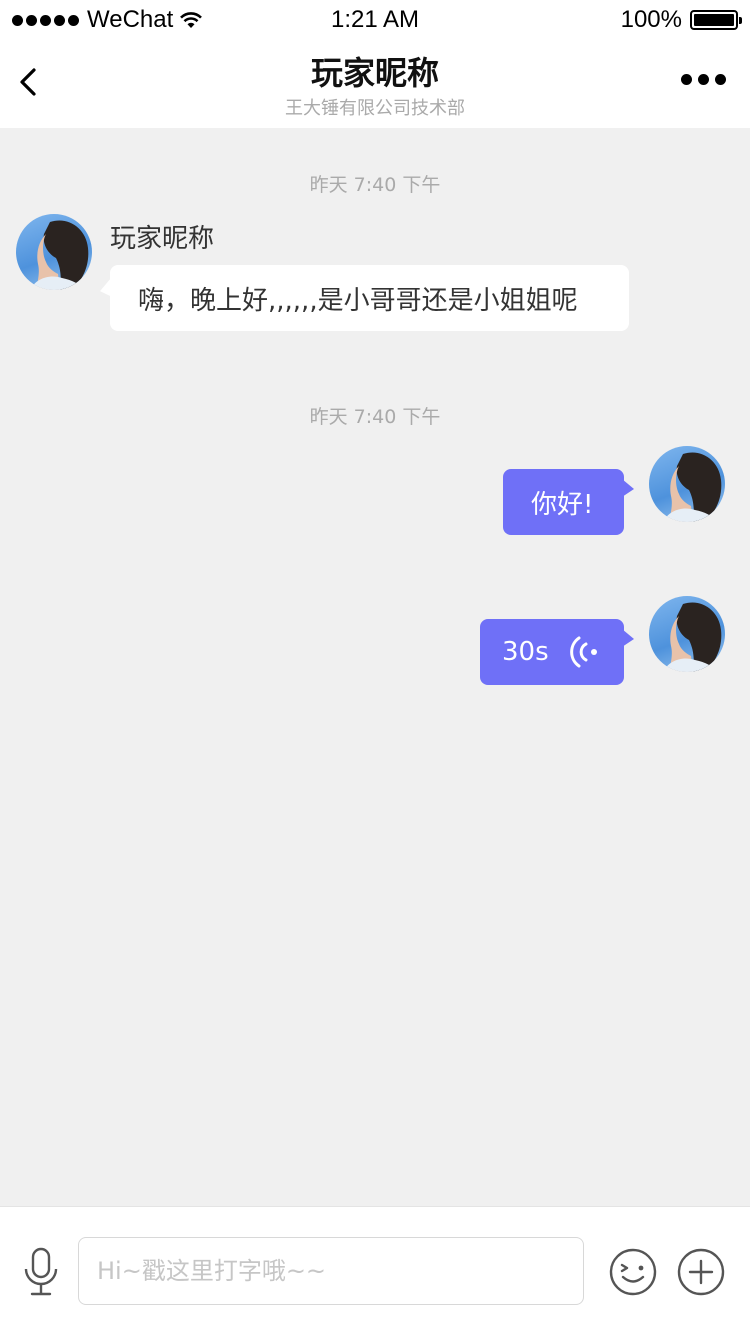 The width and height of the screenshot is (750, 1334). I want to click on chat-title: 玩家昵称, so click(374, 73).